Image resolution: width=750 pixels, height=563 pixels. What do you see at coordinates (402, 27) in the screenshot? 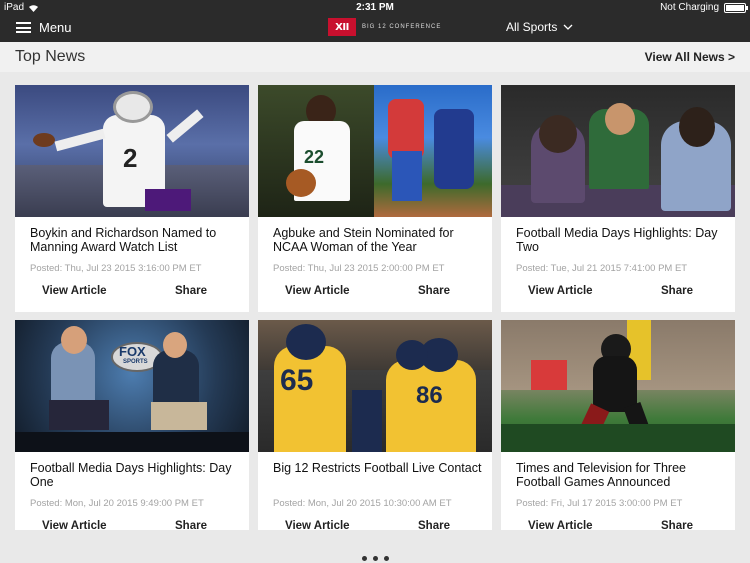
I see `logo-text: BIG 12 CONFERENCE` at bounding box center [402, 27].